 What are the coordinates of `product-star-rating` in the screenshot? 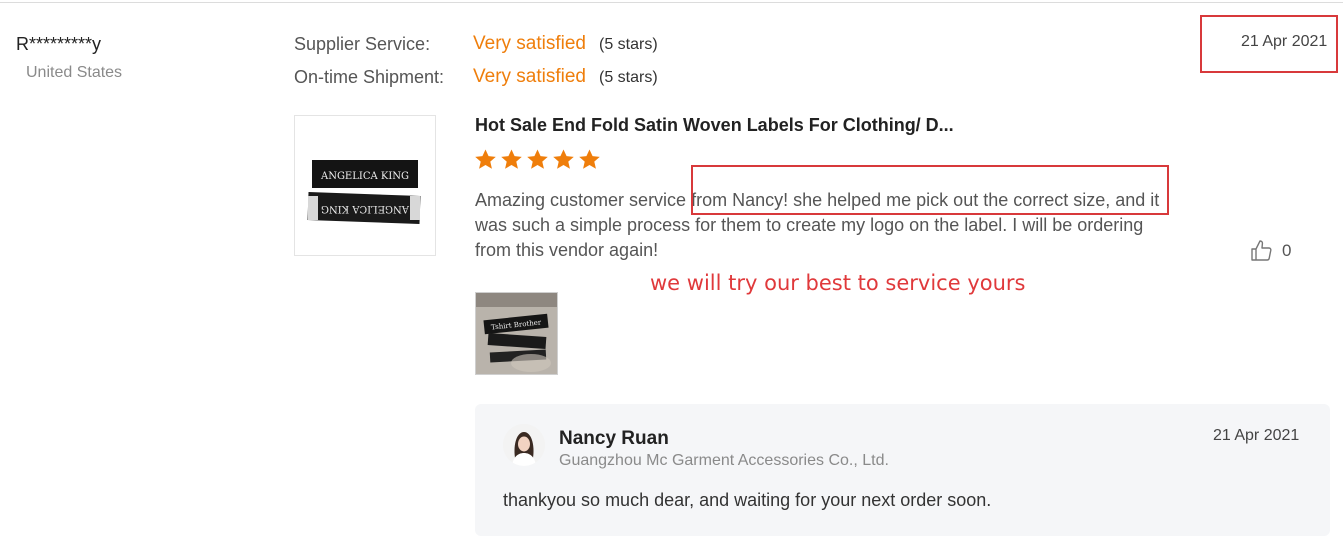 It's located at (537, 159).